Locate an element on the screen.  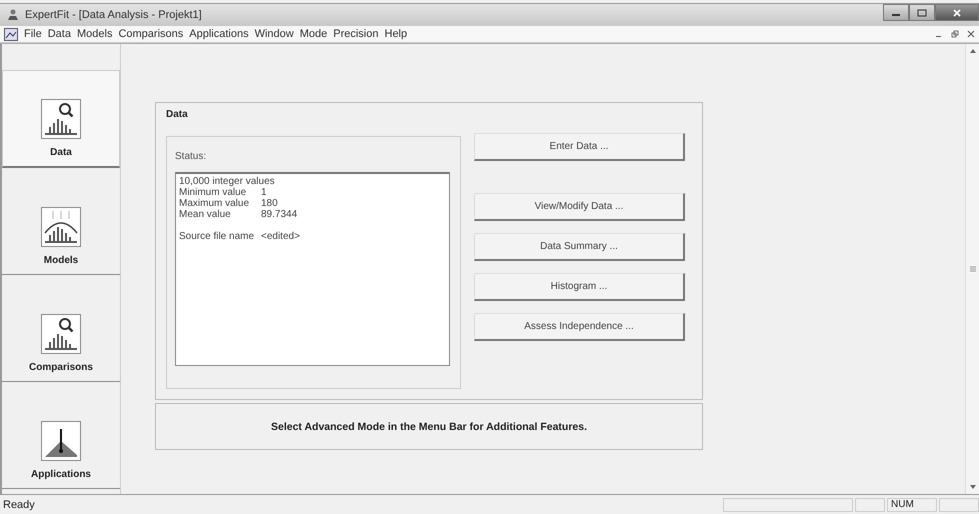
sidebar-tab: Applications is located at coordinates (61, 435).